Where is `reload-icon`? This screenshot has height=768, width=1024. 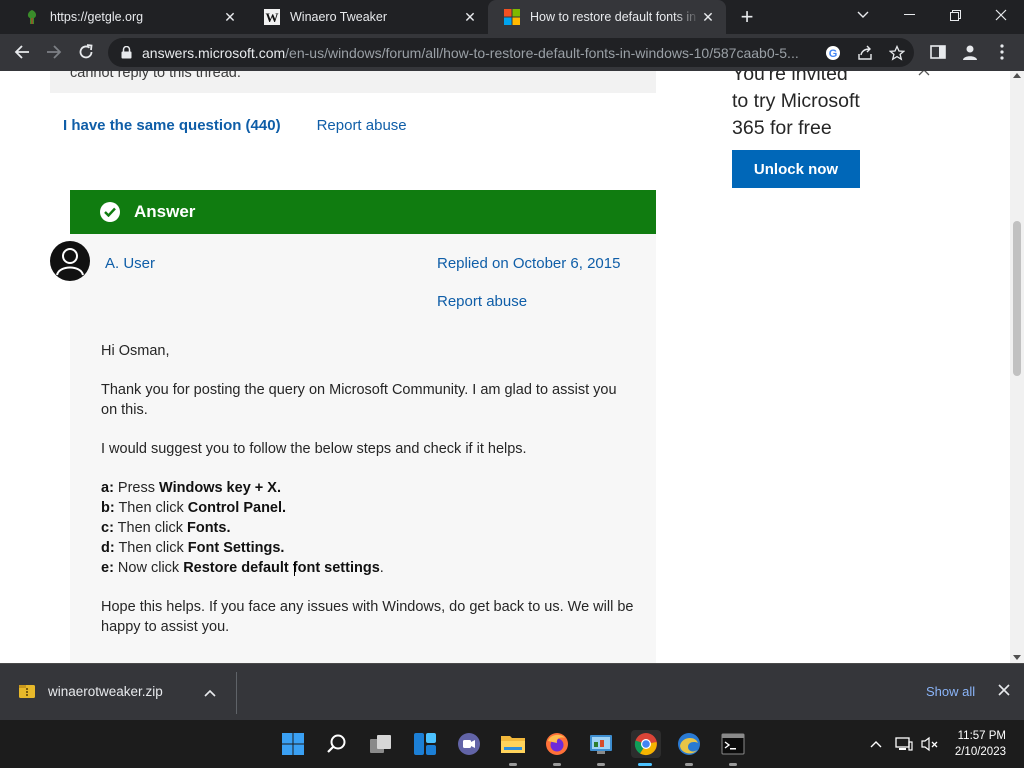 reload-icon is located at coordinates (86, 51).